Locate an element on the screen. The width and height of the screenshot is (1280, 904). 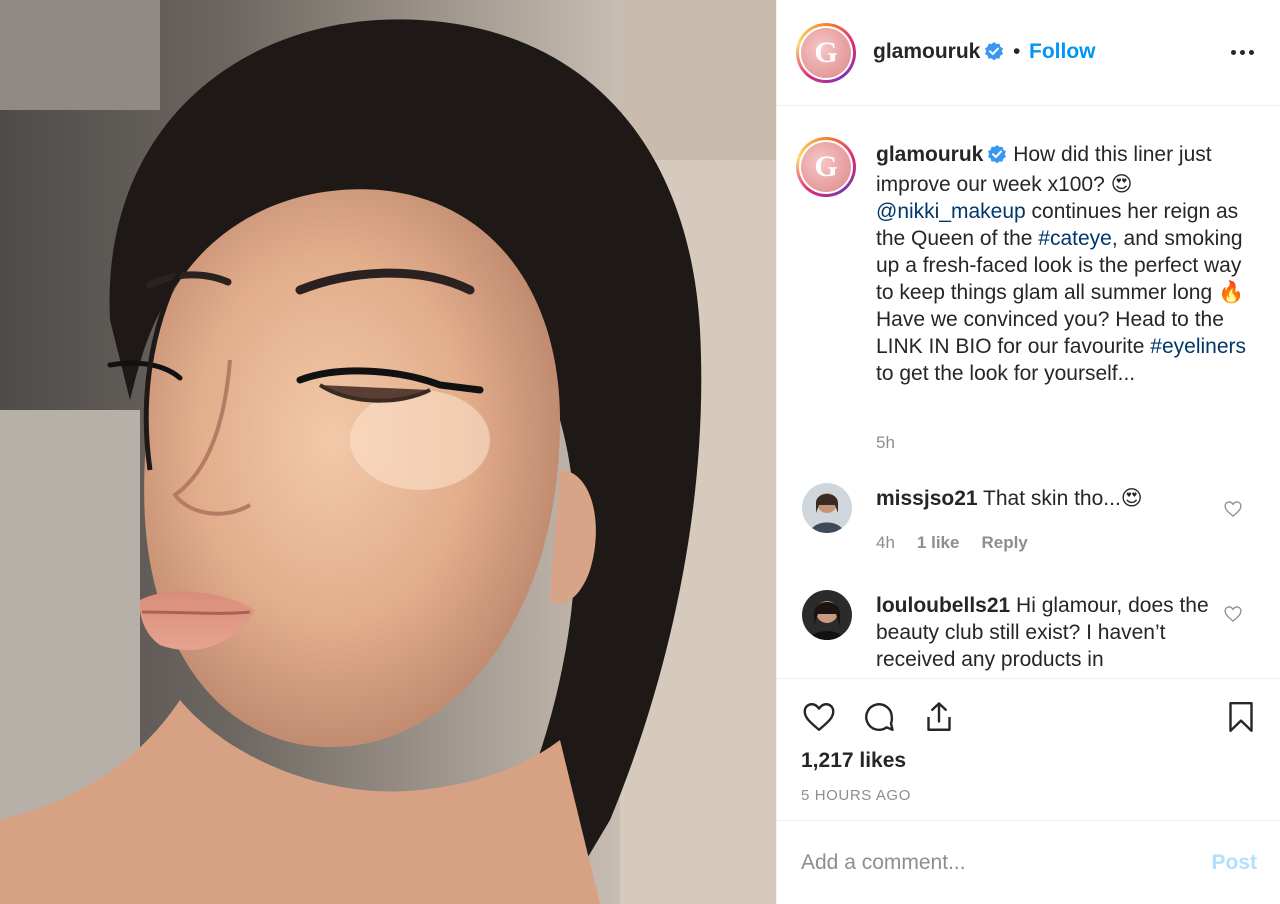
follow-button: Follow is located at coordinates (1062, 52).